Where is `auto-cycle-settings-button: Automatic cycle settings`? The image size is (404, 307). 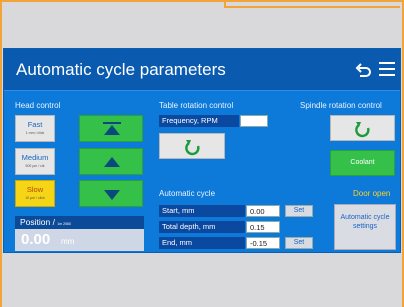 auto-cycle-settings-button: Automatic cycle settings is located at coordinates (365, 227).